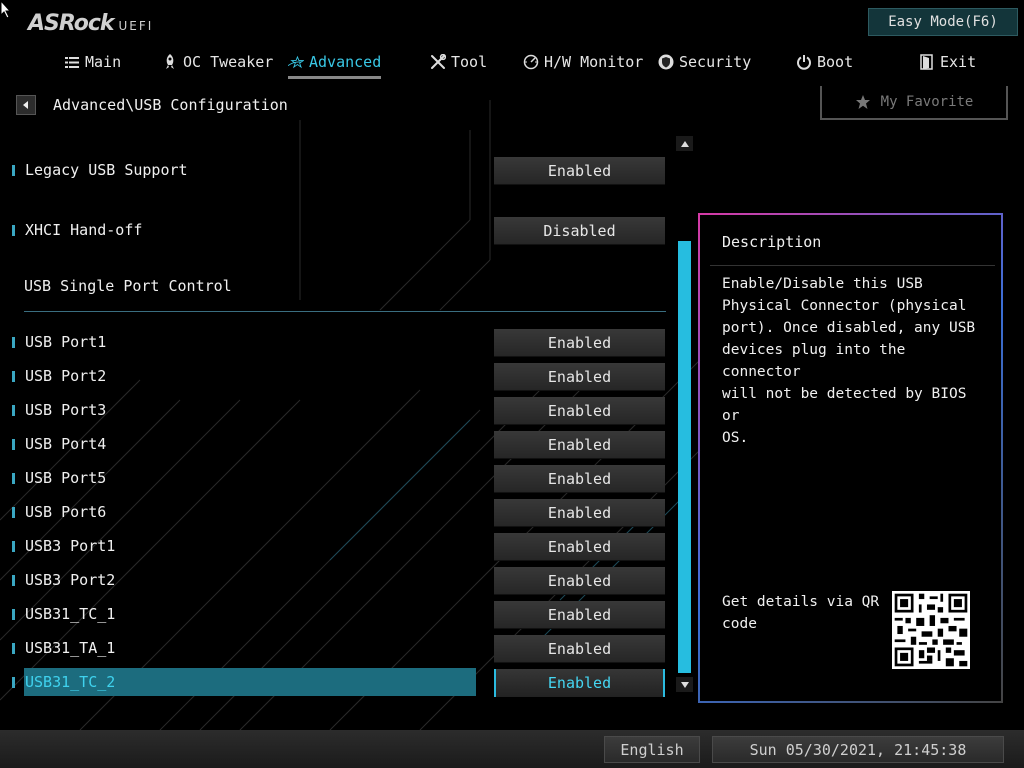 The width and height of the screenshot is (1024, 768). Describe the element at coordinates (801, 613) in the screenshot. I see `qr-caption: Get details via QR code` at that location.